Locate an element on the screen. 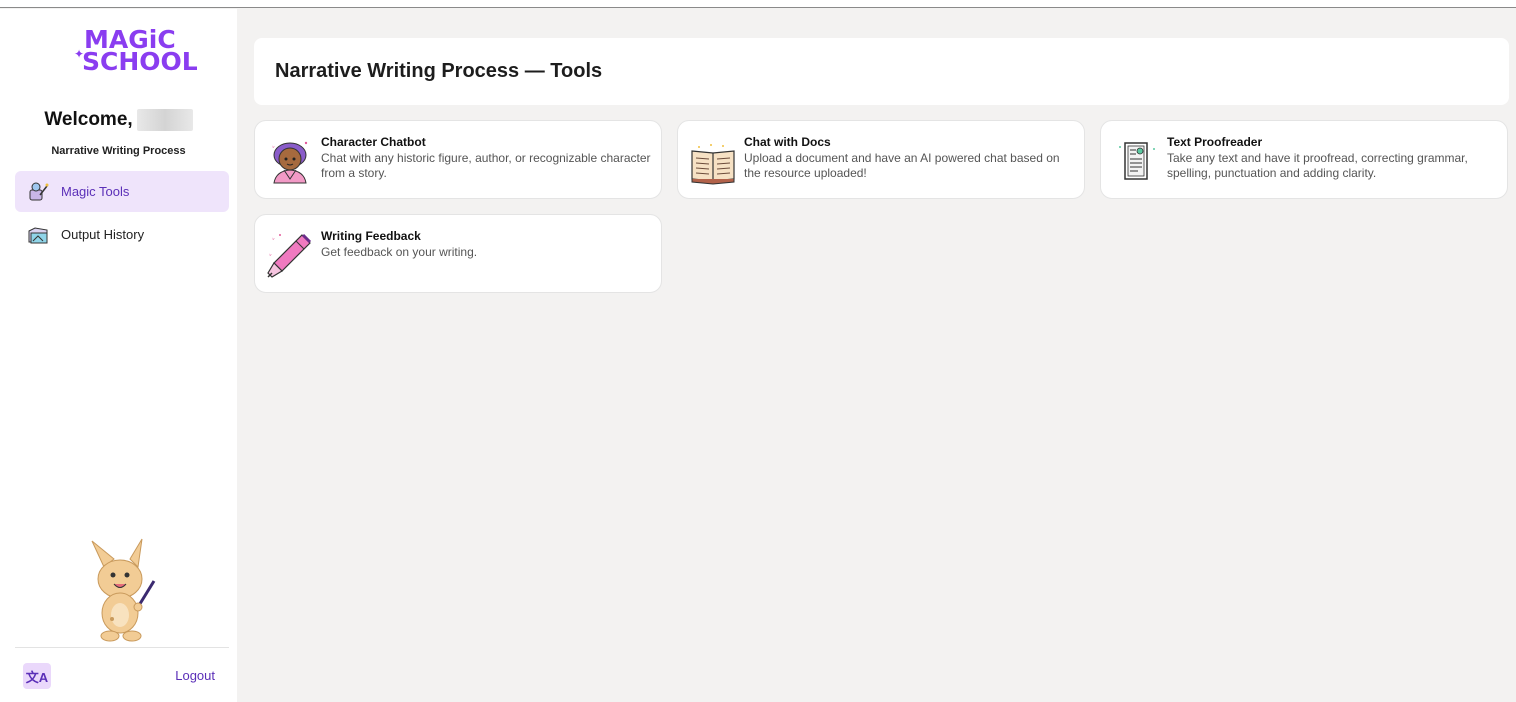  tool-name: Writing Feedback is located at coordinates (371, 236).